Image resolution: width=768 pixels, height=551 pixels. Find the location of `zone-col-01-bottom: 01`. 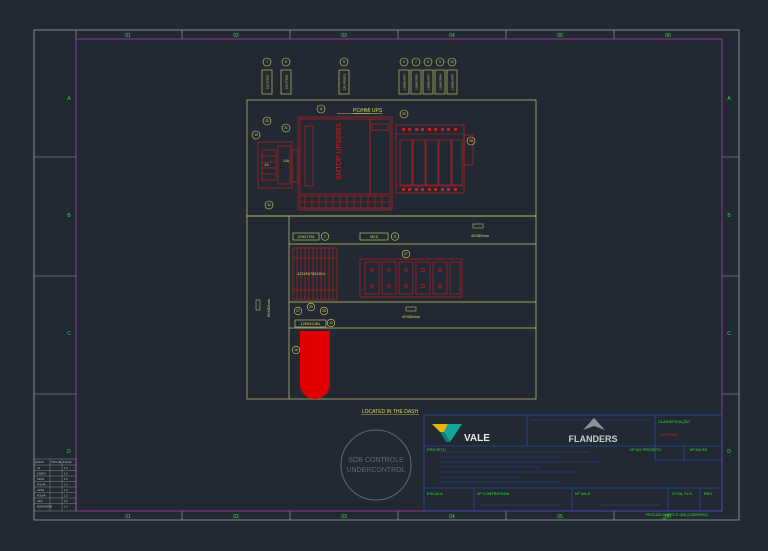

zone-col-01-bottom: 01 is located at coordinates (128, 517).